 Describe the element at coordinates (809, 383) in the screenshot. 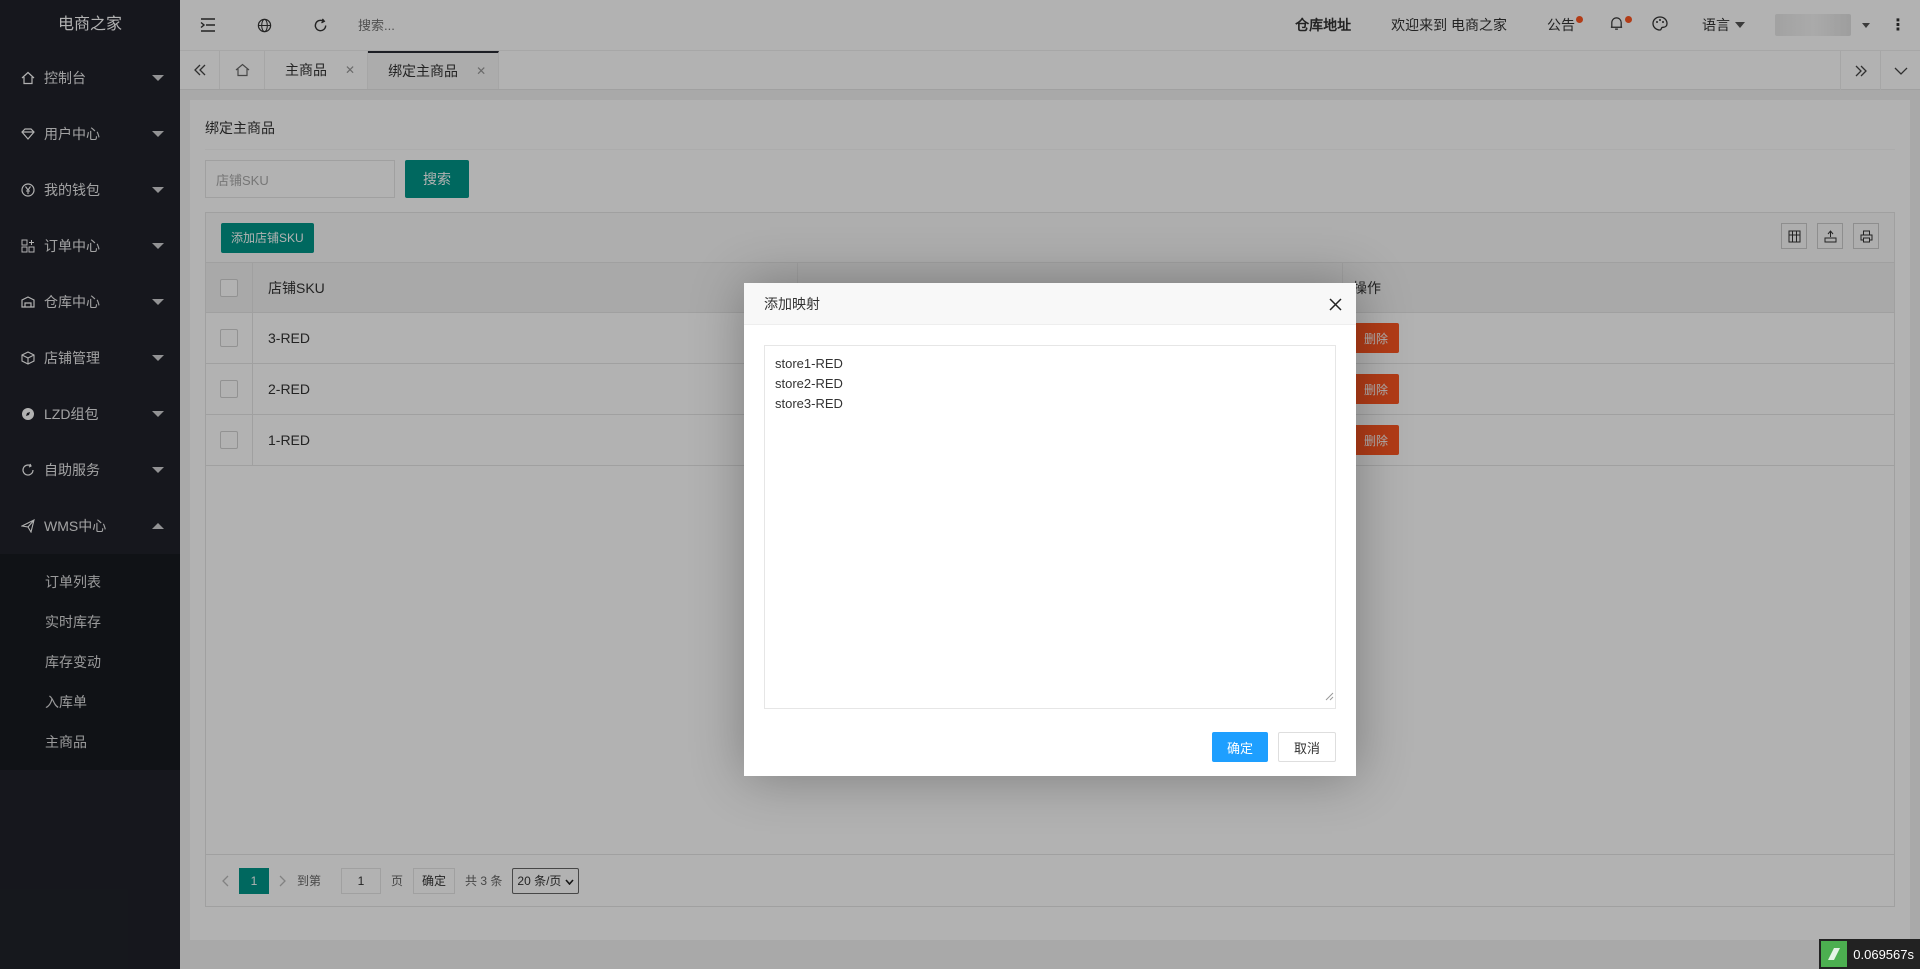

I see `textarea-line: store2-RED` at that location.